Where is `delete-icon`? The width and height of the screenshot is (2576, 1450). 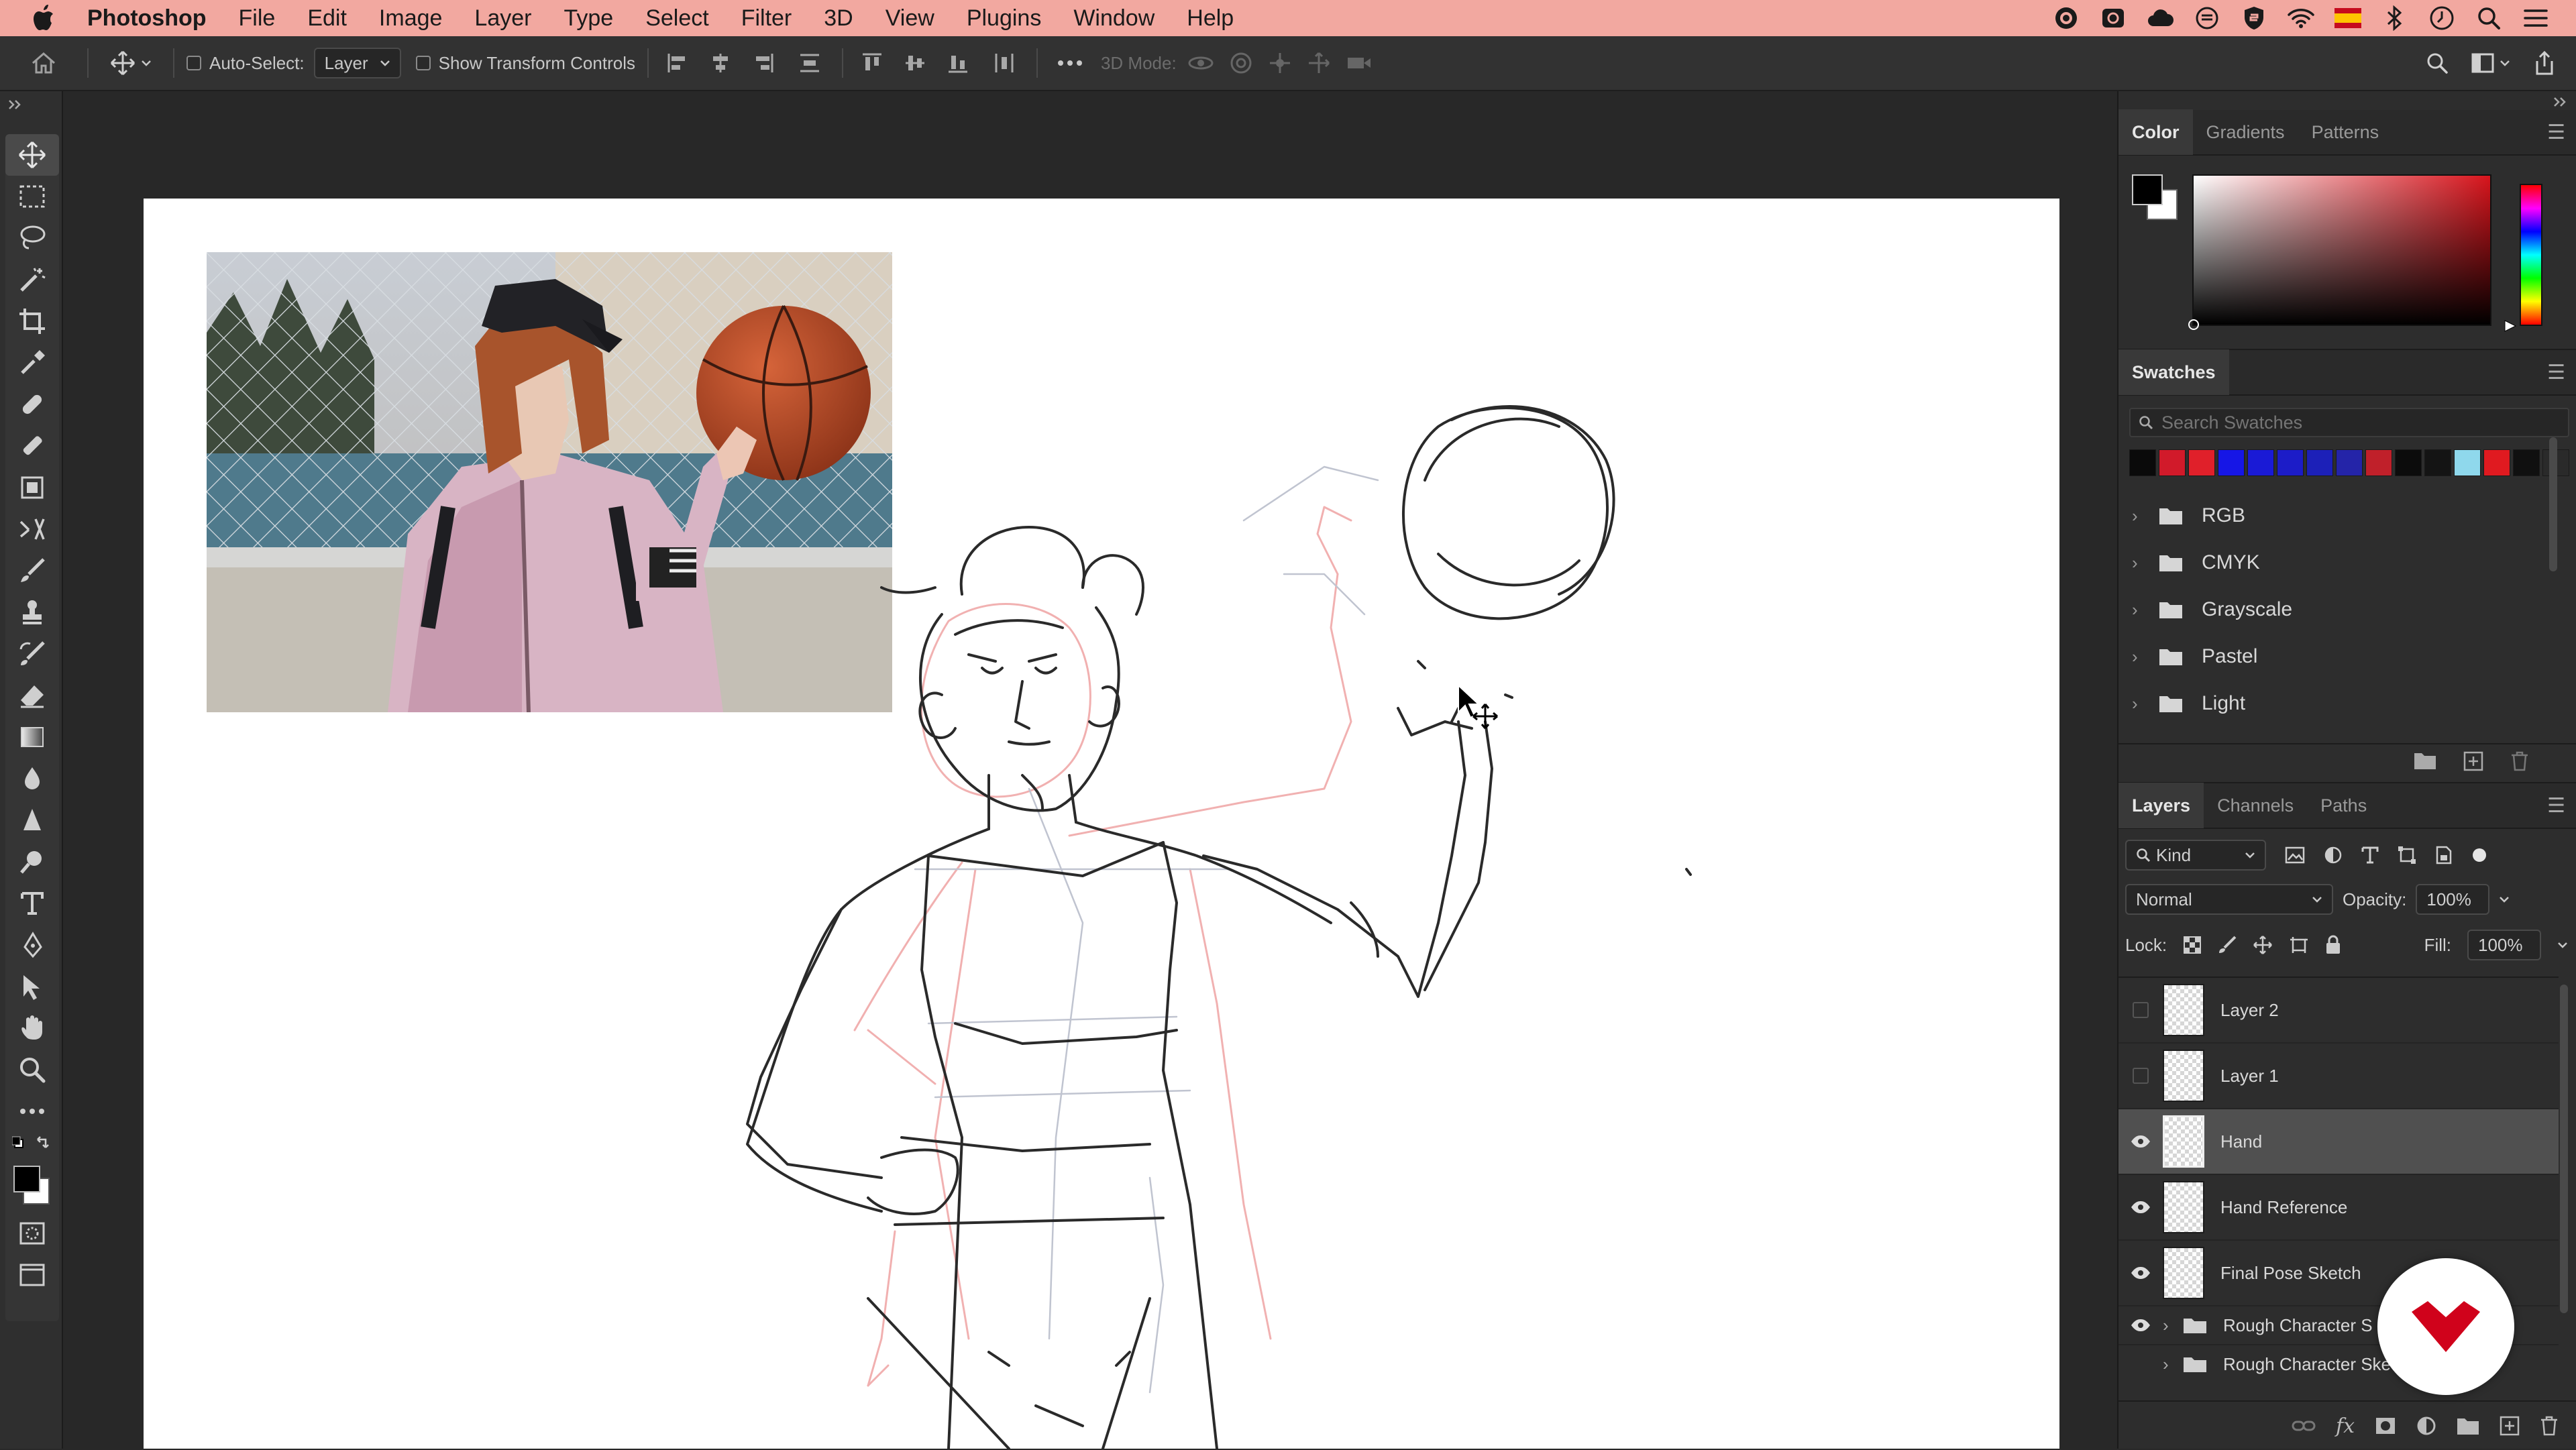
delete-icon is located at coordinates (2519, 761).